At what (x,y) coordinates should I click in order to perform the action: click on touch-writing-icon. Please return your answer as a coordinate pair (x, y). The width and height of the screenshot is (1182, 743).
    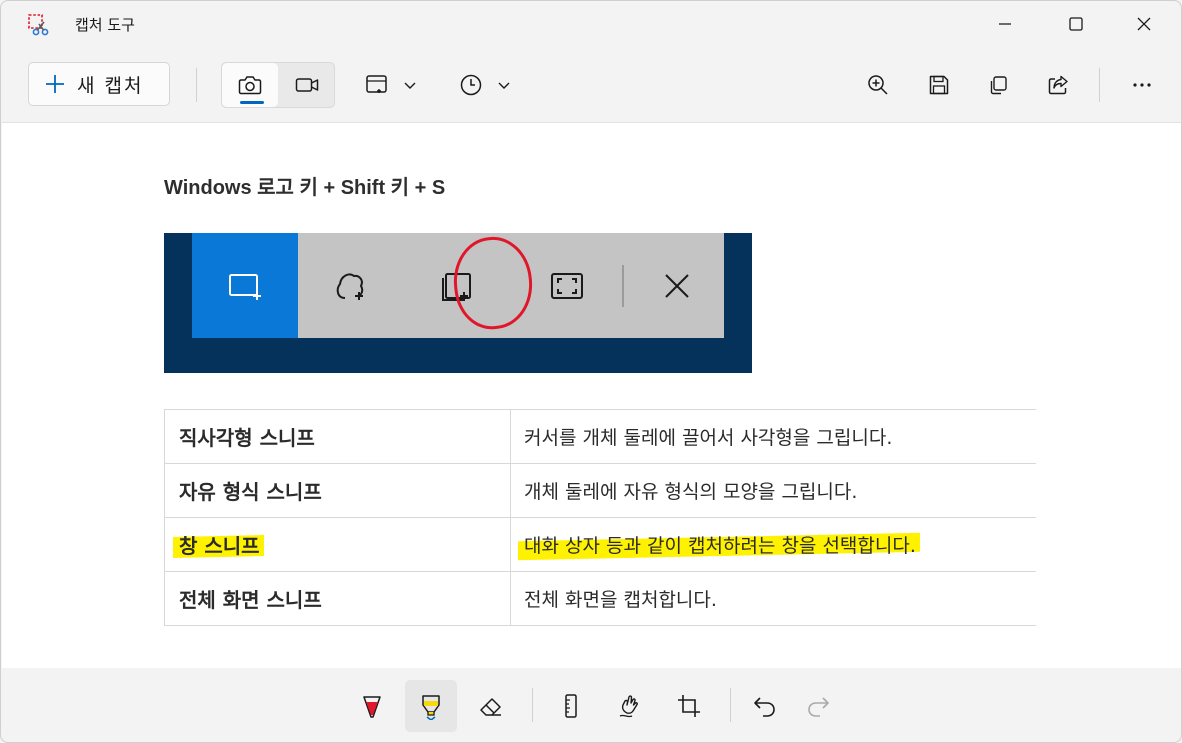
    Looking at the image, I should click on (628, 706).